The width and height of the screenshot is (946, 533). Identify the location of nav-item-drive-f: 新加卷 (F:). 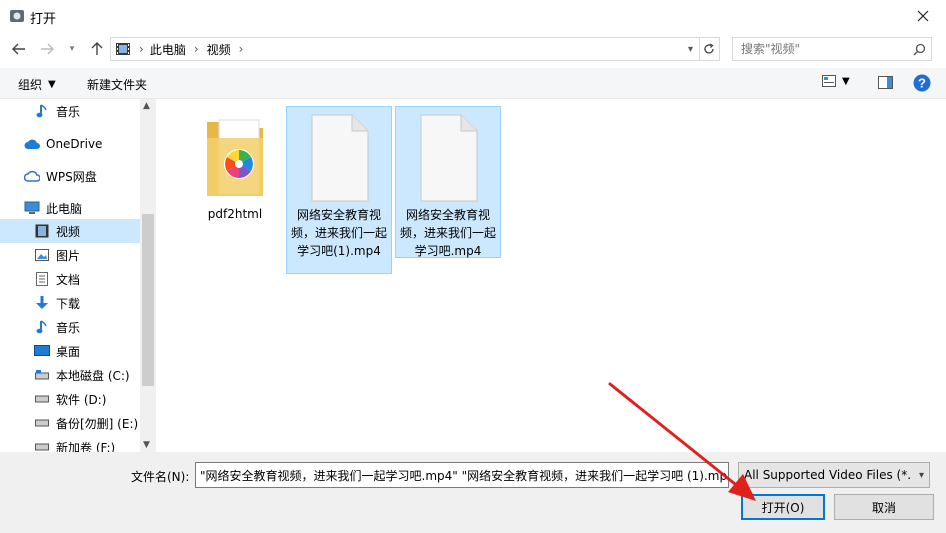
(70, 443).